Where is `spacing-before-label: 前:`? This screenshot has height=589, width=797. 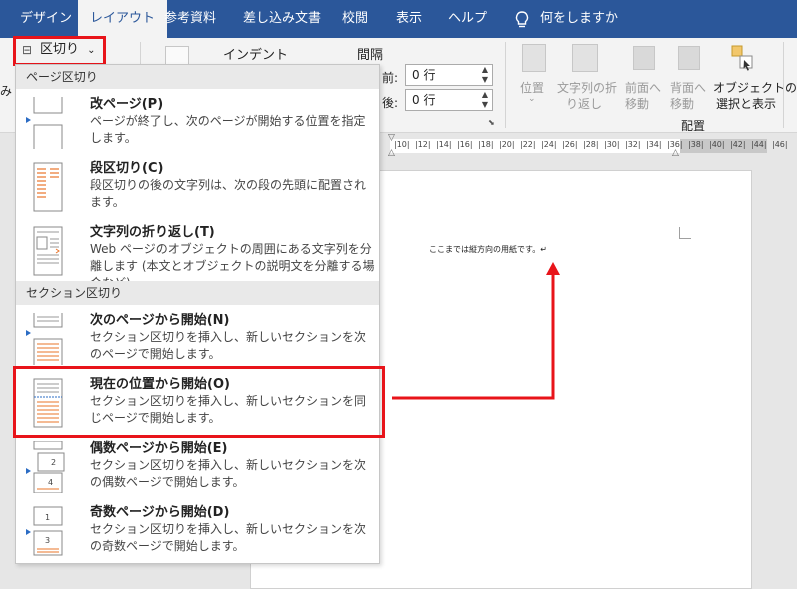
spacing-before-label: 前: is located at coordinates (390, 78).